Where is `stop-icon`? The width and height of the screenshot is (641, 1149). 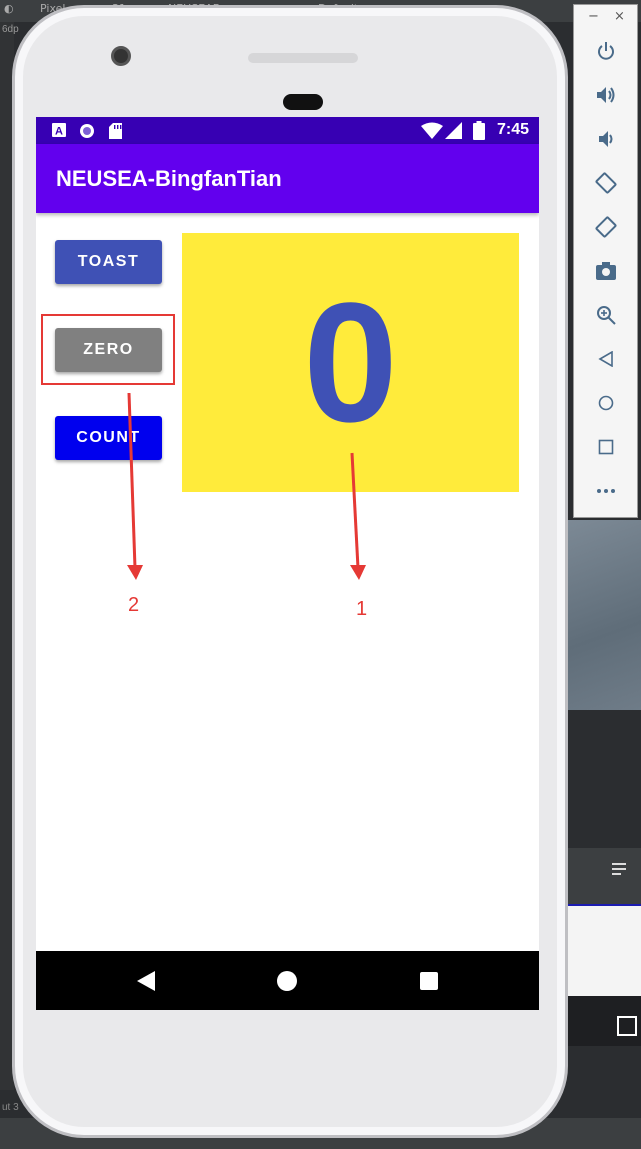 stop-icon is located at coordinates (627, 1026).